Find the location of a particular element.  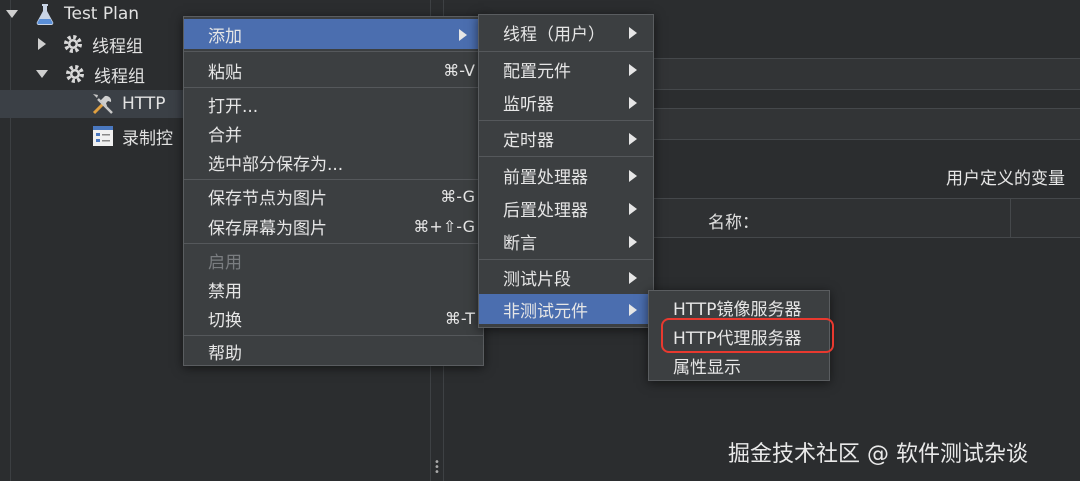

tree-item-http: HTTP is located at coordinates (91, 104).